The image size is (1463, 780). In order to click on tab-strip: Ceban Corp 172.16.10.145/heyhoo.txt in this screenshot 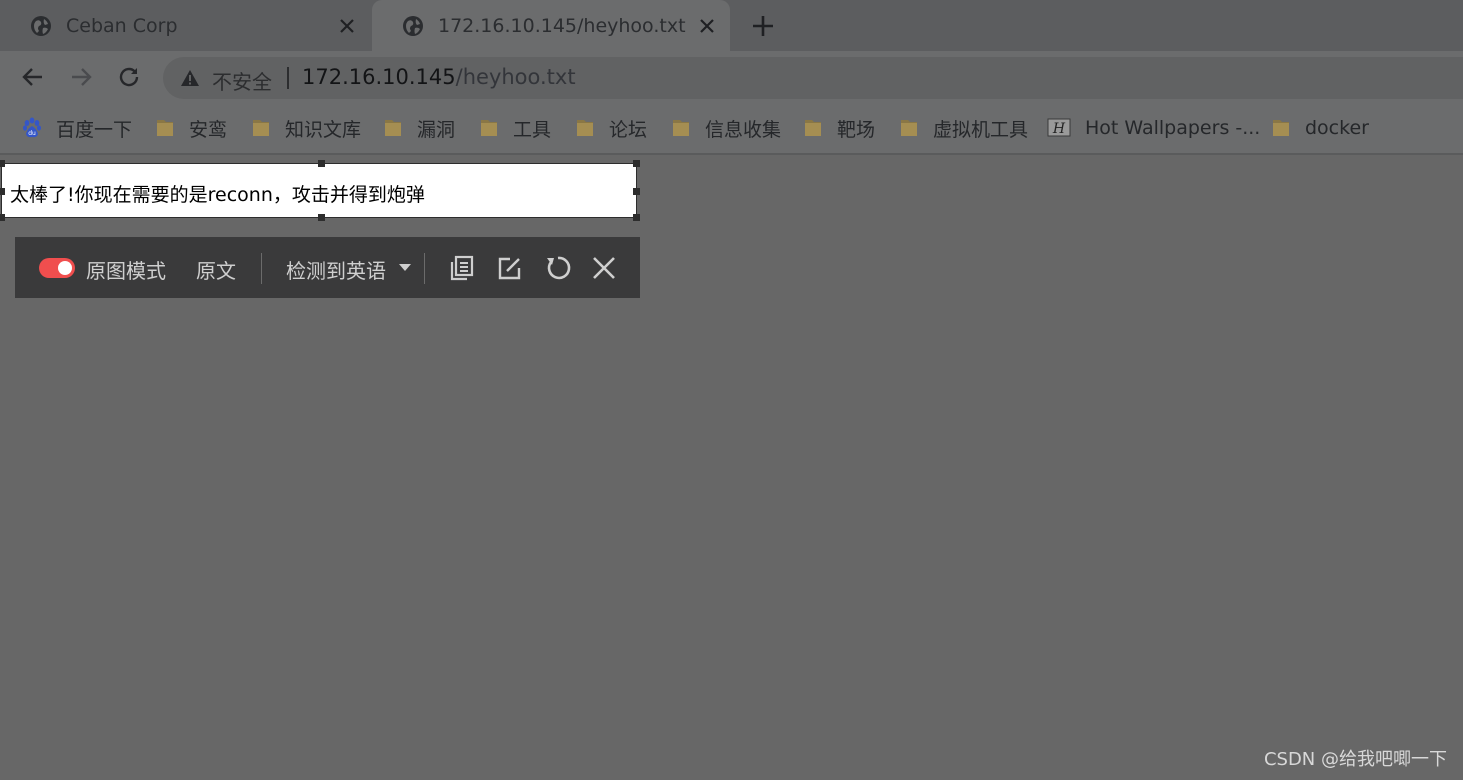, I will do `click(731, 25)`.